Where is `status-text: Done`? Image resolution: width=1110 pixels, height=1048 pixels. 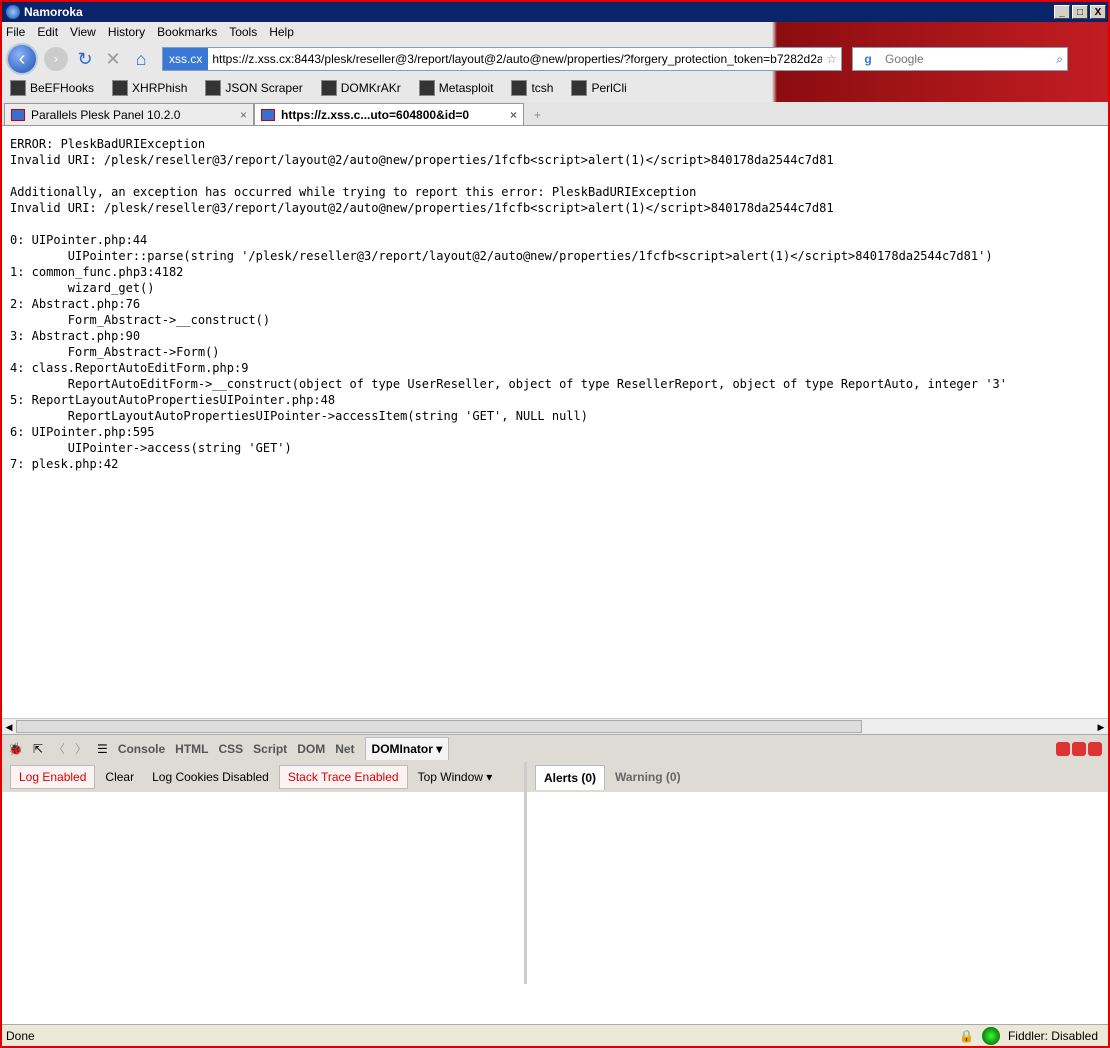 status-text: Done is located at coordinates (20, 1035).